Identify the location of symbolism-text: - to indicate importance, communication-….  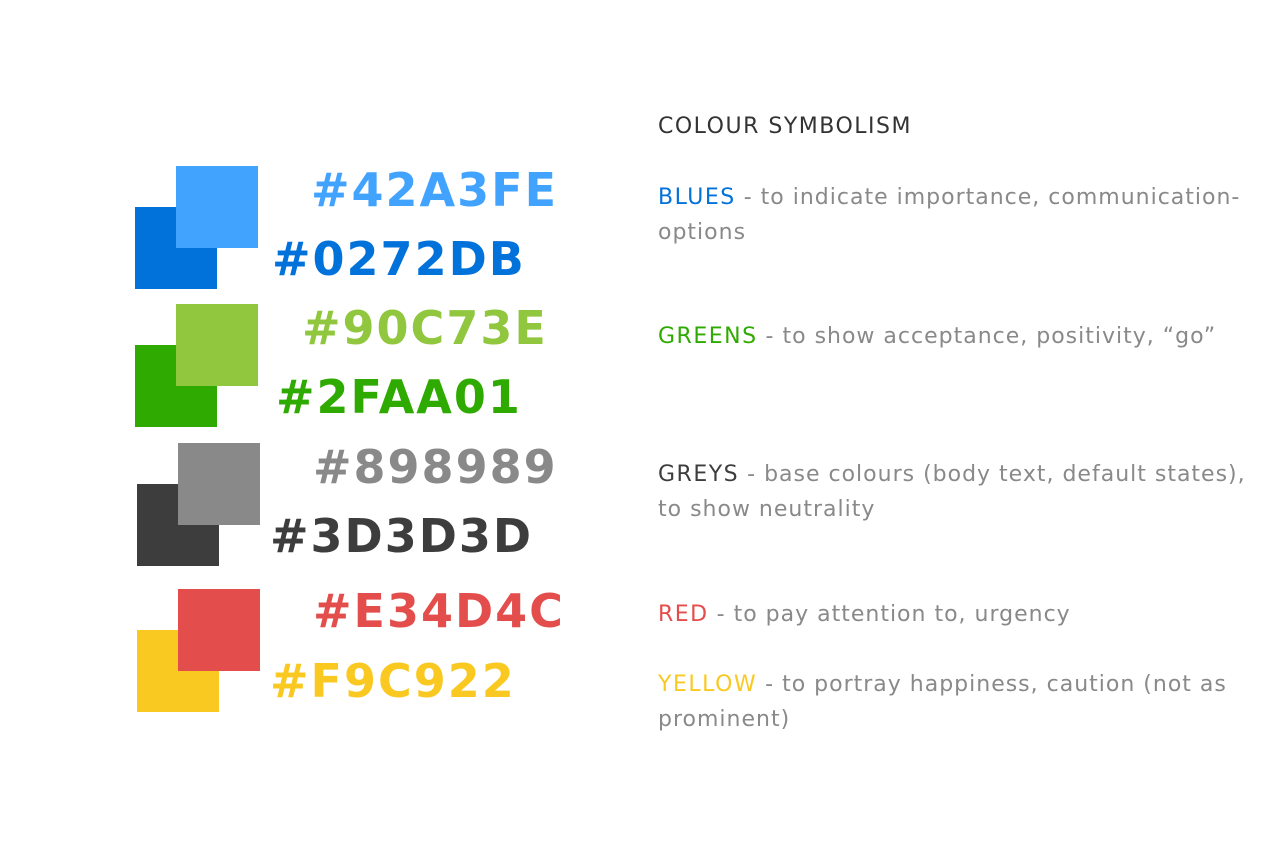
(949, 215).